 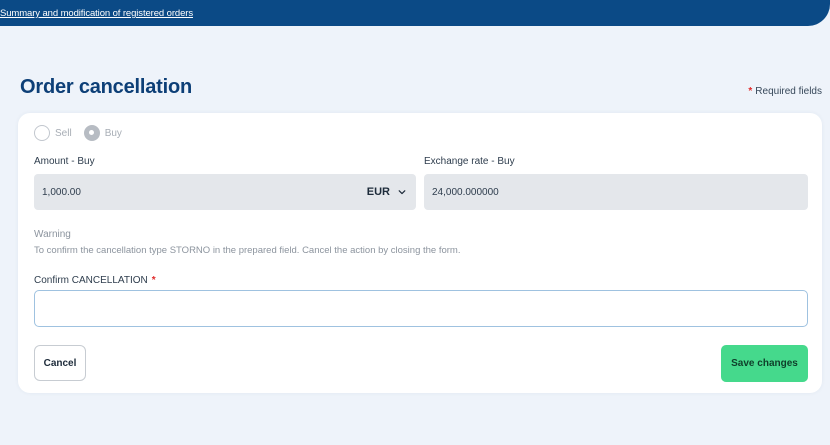 What do you see at coordinates (61, 192) in the screenshot?
I see `amount-value: 1,000.00` at bounding box center [61, 192].